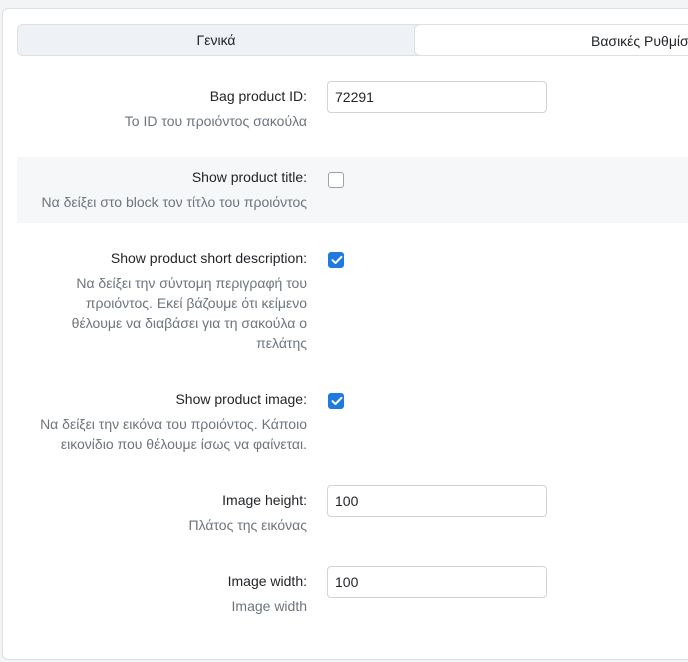 This screenshot has width=688, height=662. What do you see at coordinates (336, 180) in the screenshot?
I see `show-product-title-checkbox` at bounding box center [336, 180].